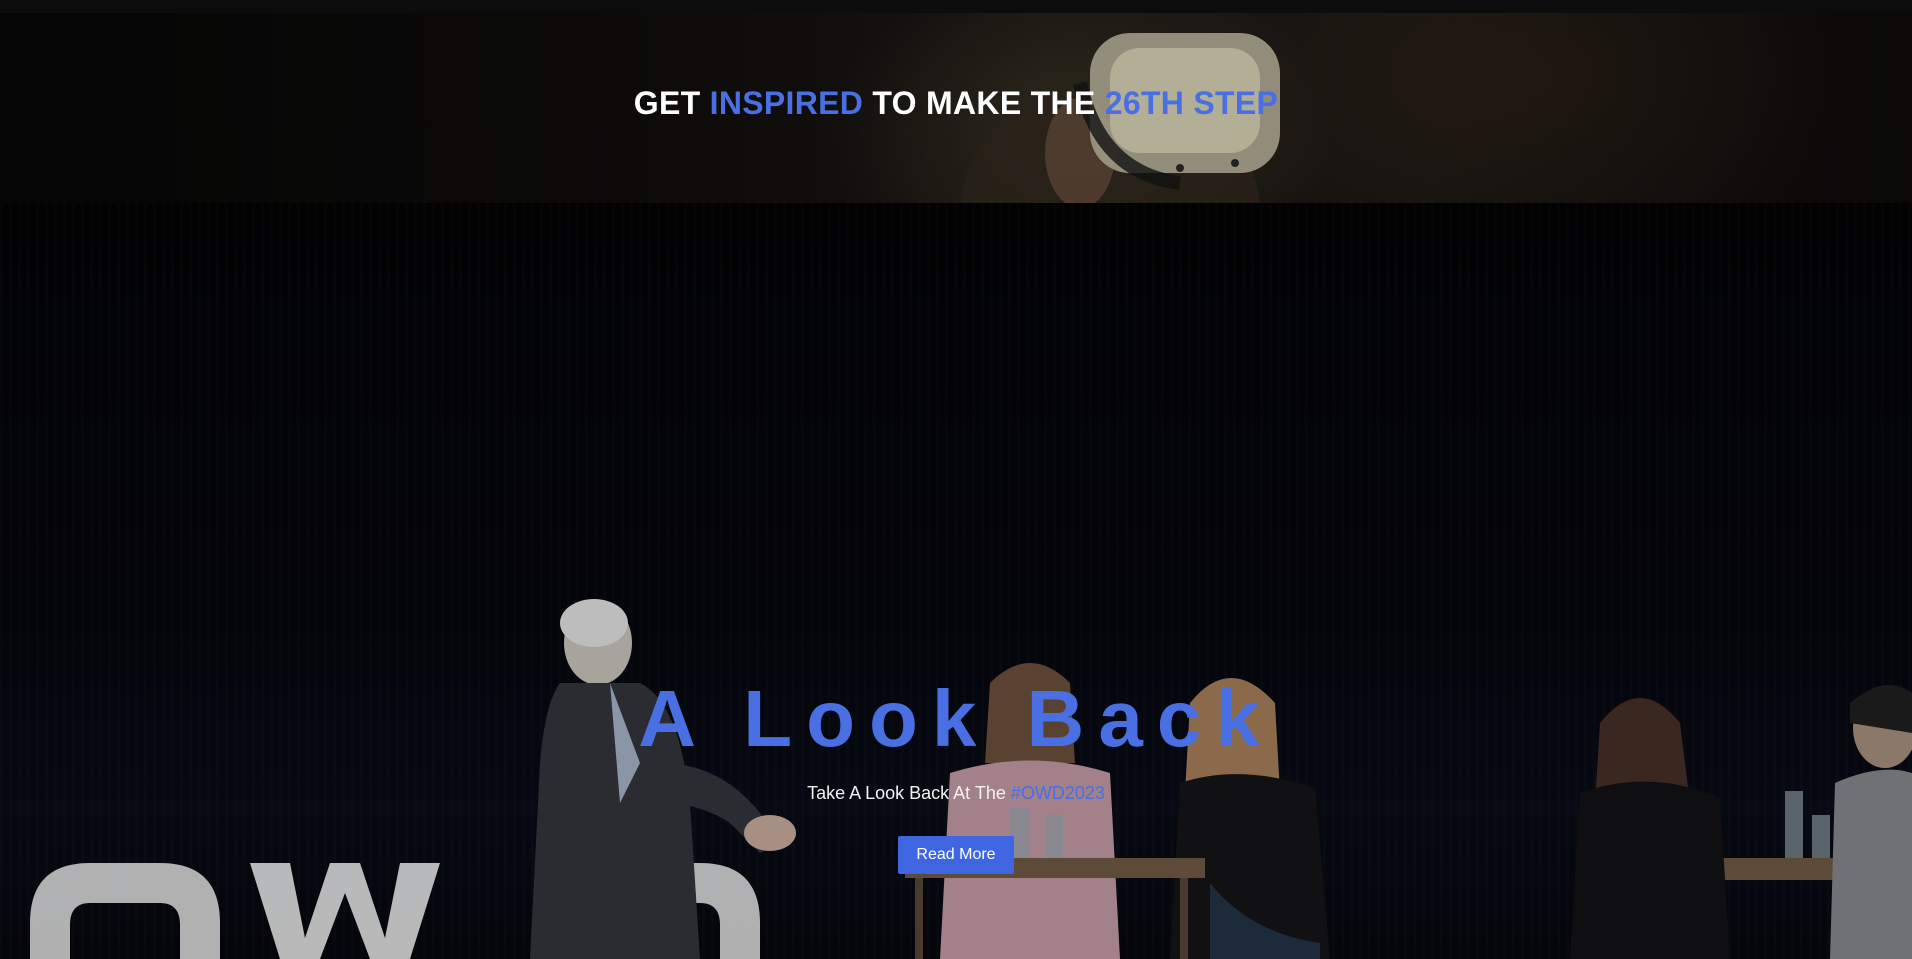  I want to click on banner-text-to-make-the: TO MAKE THE, so click(984, 103).